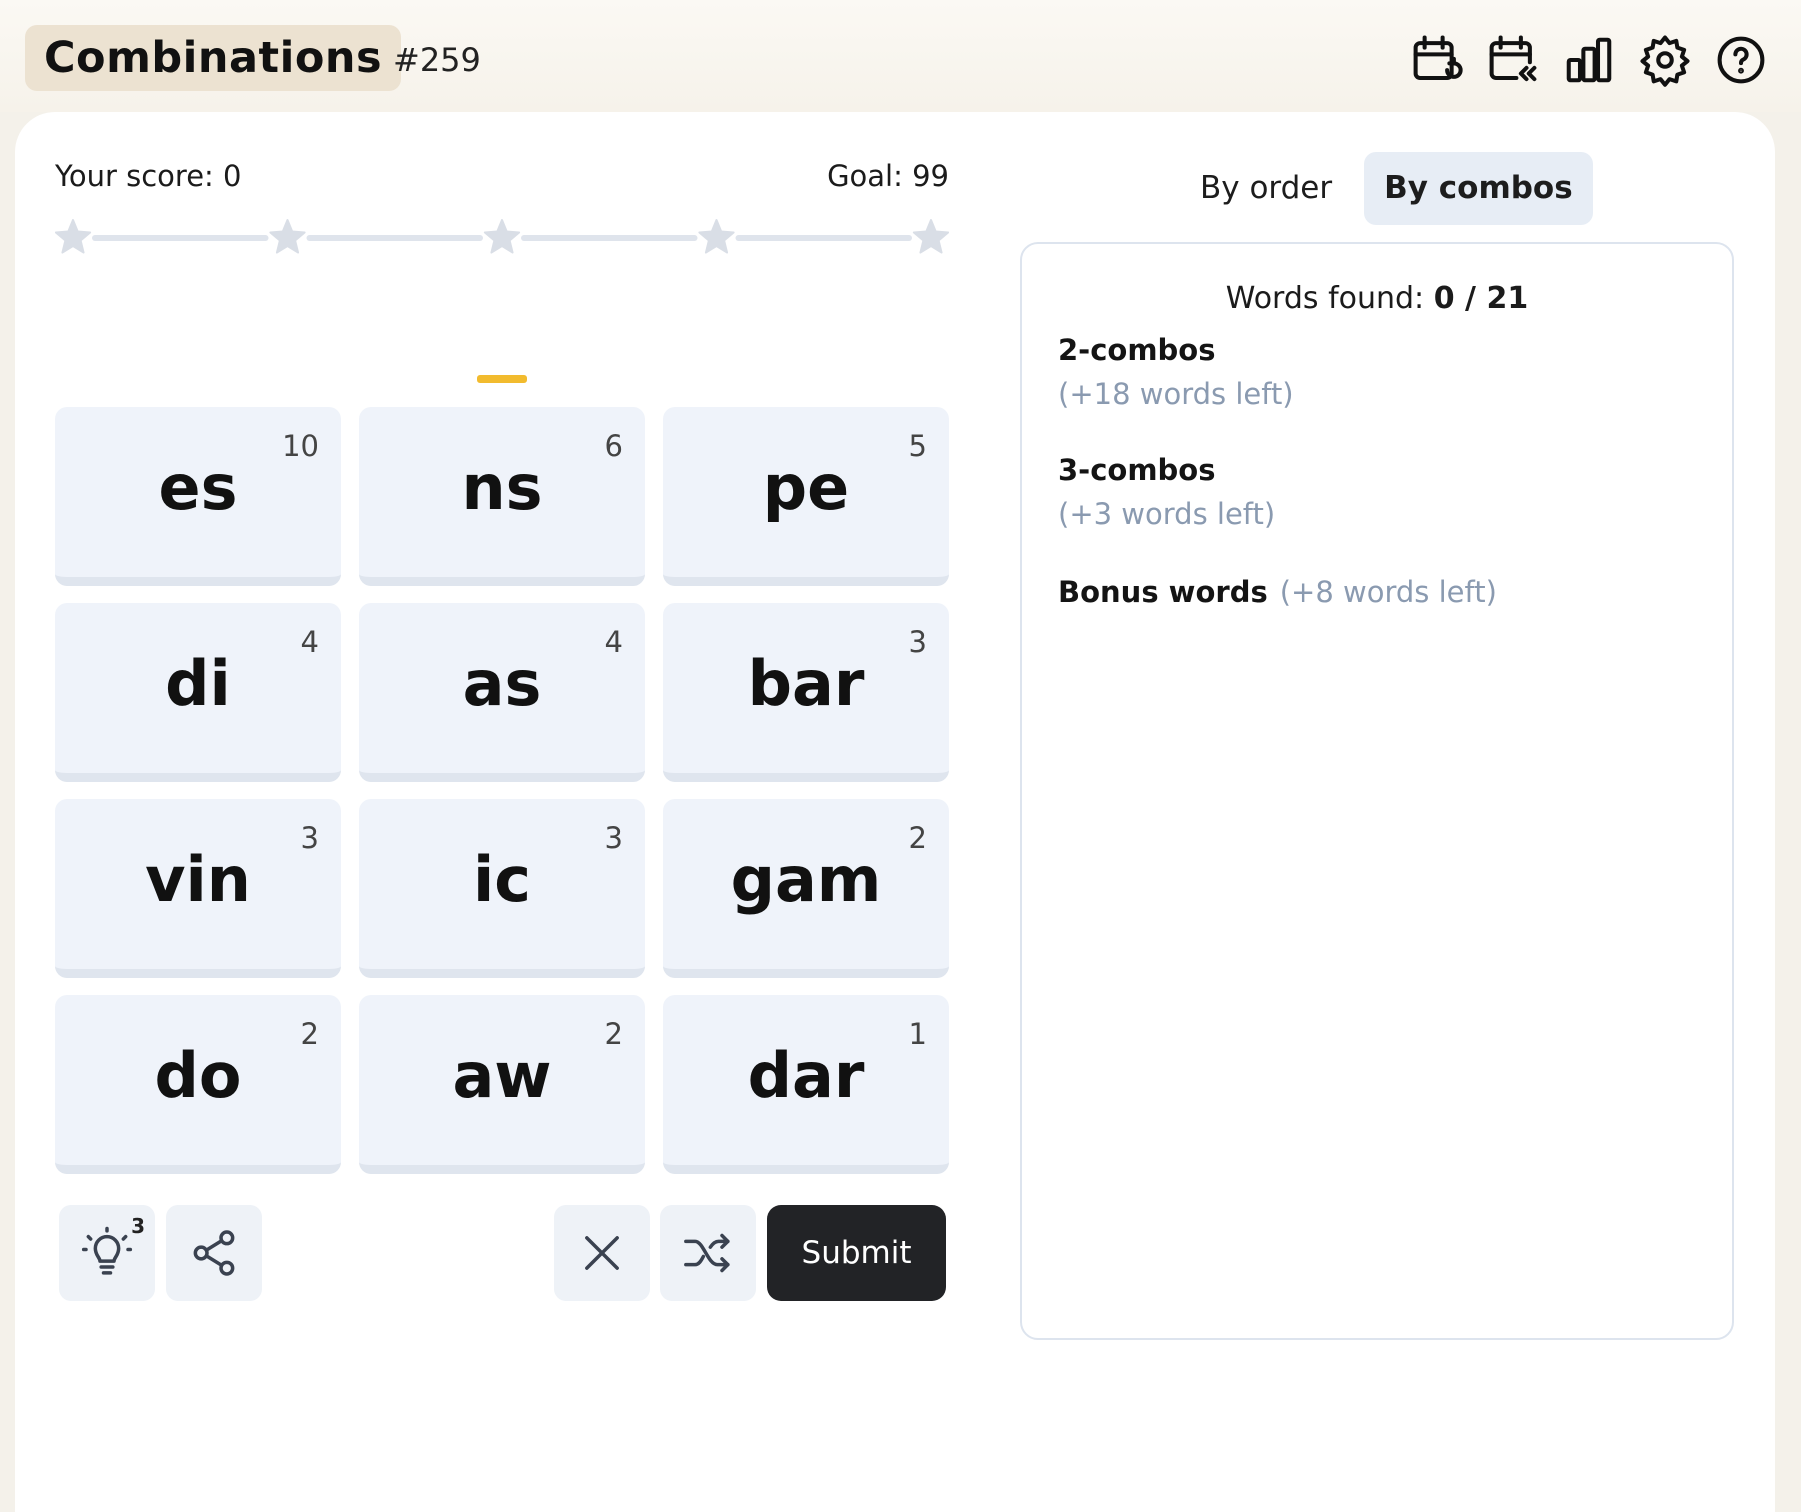  I want to click on score-row: Your score: 0 Goal: 99, so click(502, 176).